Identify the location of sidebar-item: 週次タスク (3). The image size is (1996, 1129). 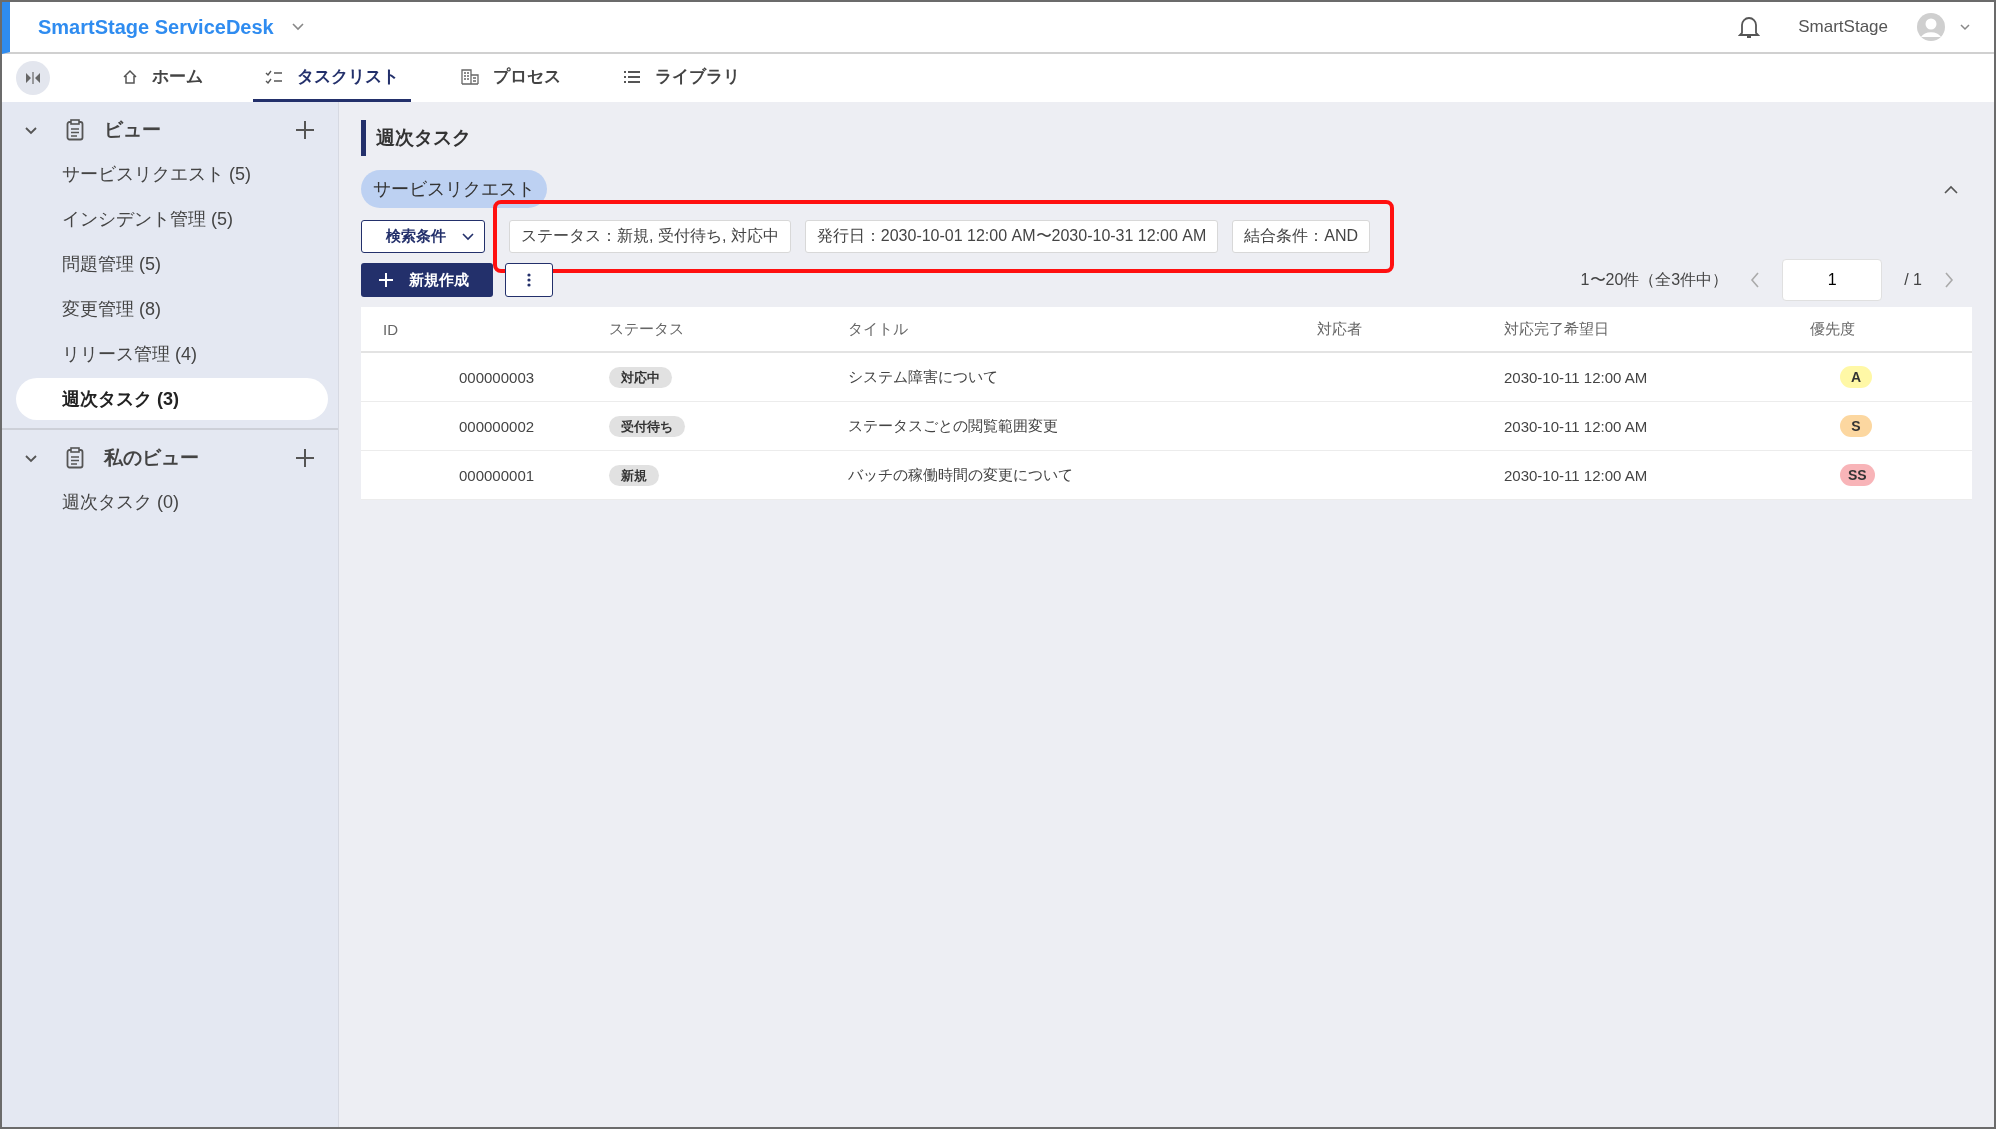
(172, 399).